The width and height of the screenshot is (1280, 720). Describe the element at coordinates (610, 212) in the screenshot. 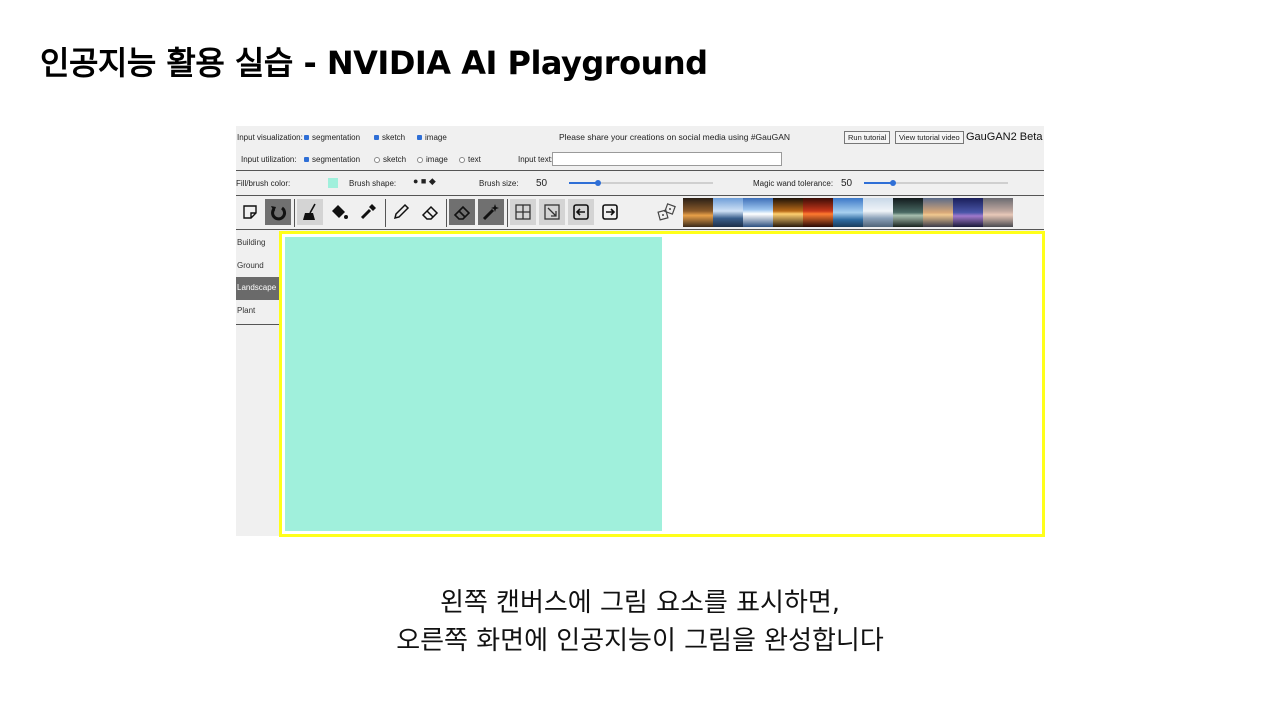

I see `arrow-right-icon` at that location.